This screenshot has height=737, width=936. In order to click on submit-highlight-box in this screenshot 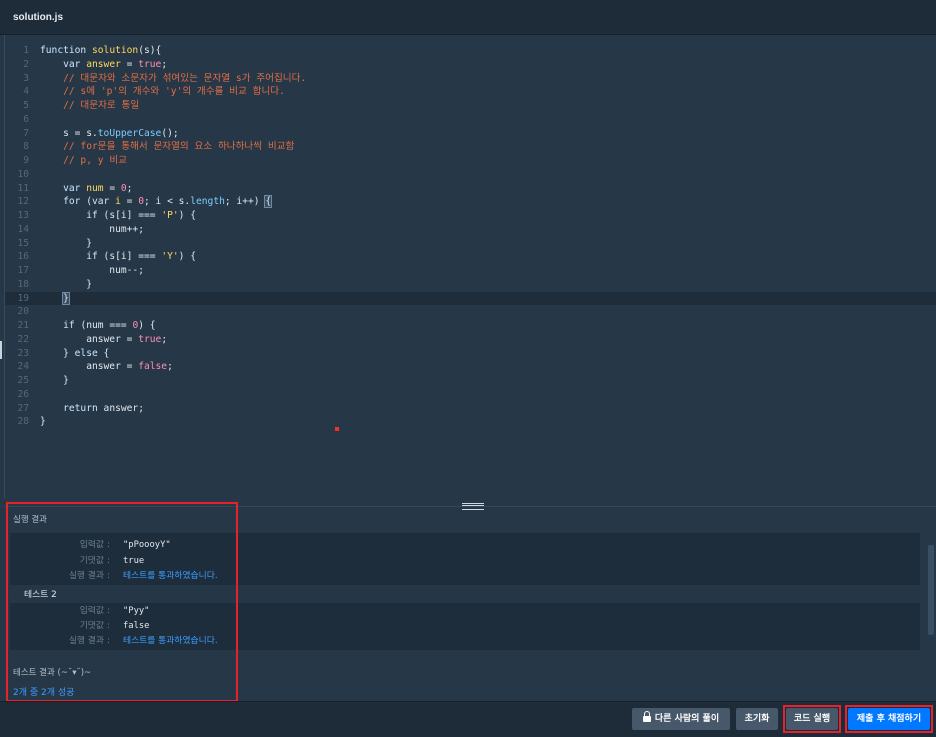, I will do `click(889, 719)`.